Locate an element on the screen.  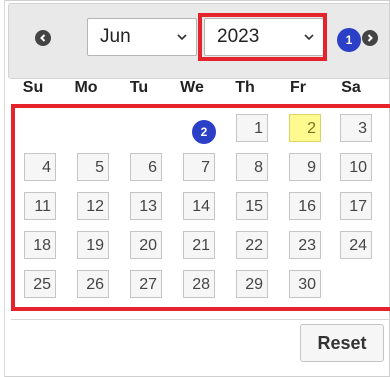
weekday-label: Sa is located at coordinates (351, 87).